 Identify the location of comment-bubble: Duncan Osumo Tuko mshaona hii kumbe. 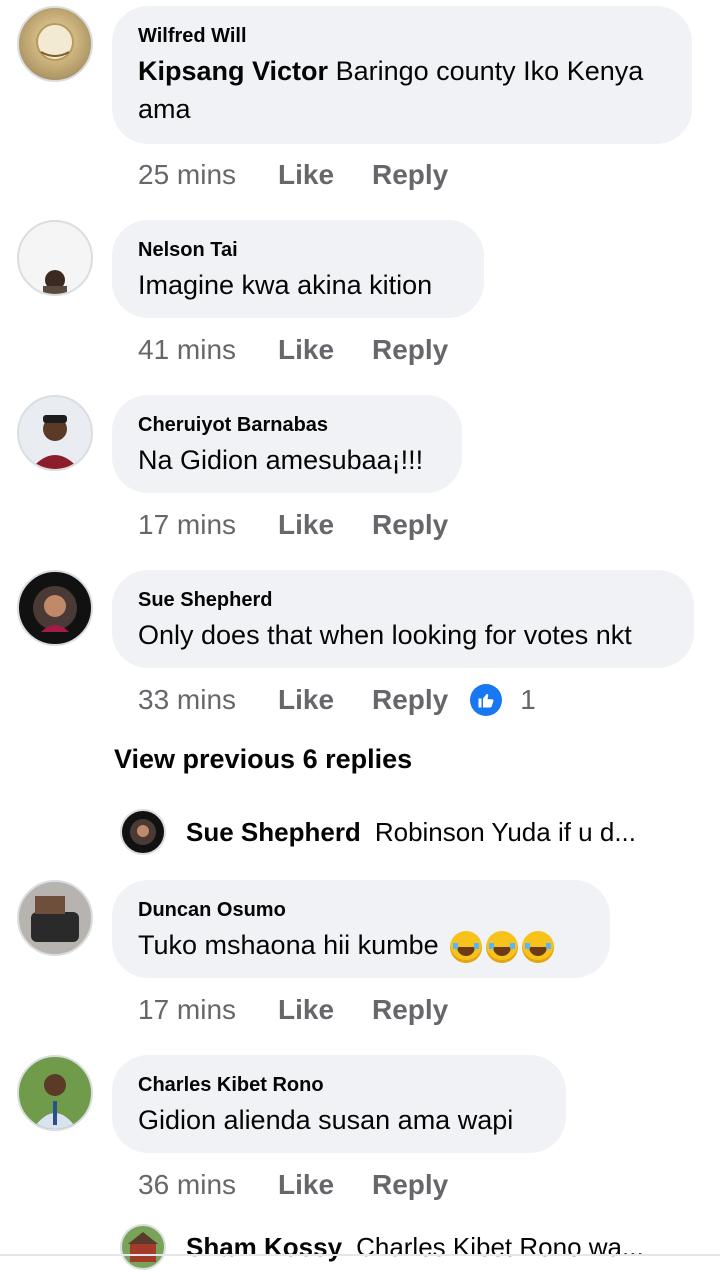
(361, 929).